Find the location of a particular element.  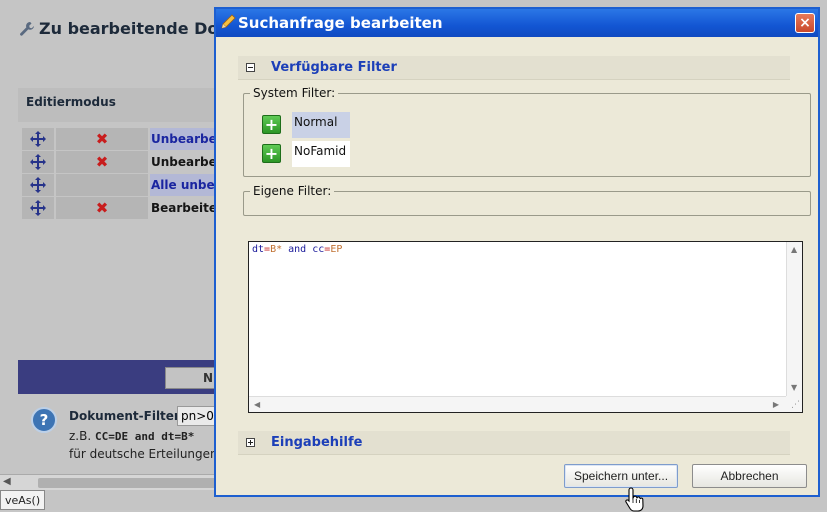

query-token-val: EP is located at coordinates (336, 249).